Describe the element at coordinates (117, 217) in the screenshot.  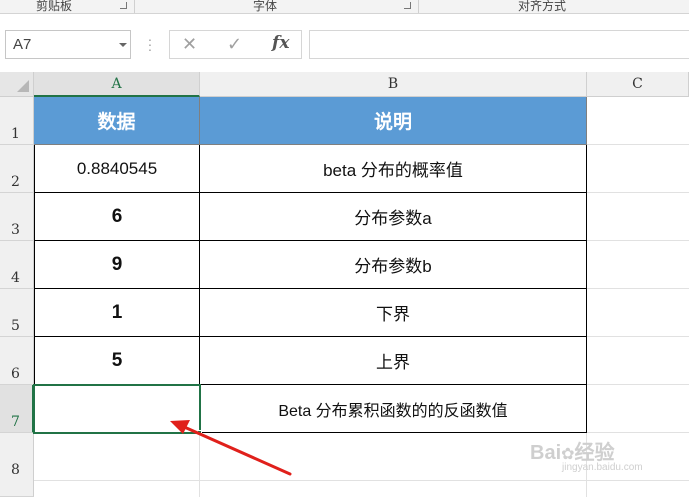
I see `cell-a3: 6` at that location.